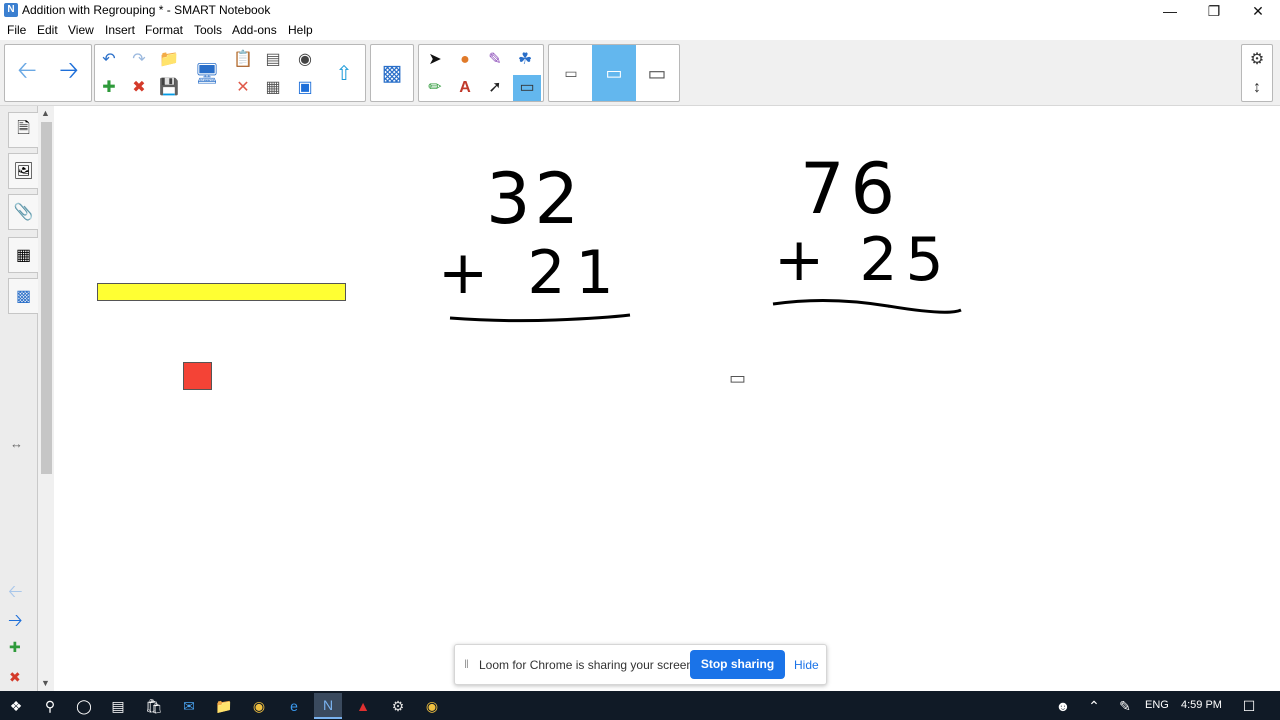 This screenshot has width=1280, height=720. Describe the element at coordinates (738, 378) in the screenshot. I see `eraser-cursor-icon: ▭` at that location.